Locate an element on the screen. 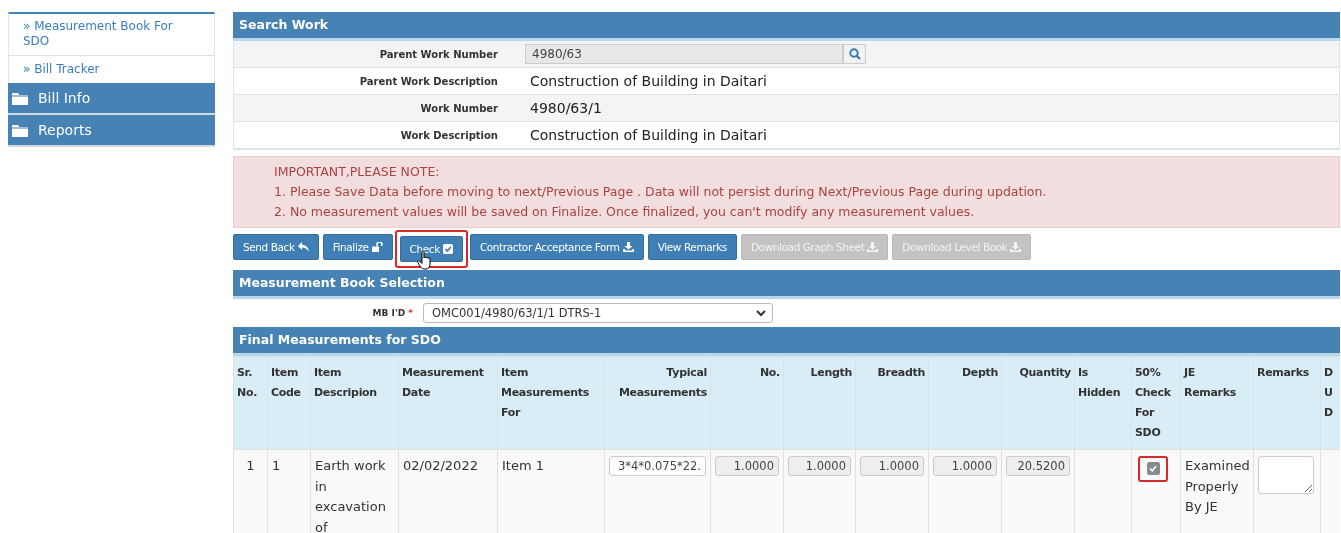  sidebar-link: » Measurement Book For SDO is located at coordinates (111, 33).